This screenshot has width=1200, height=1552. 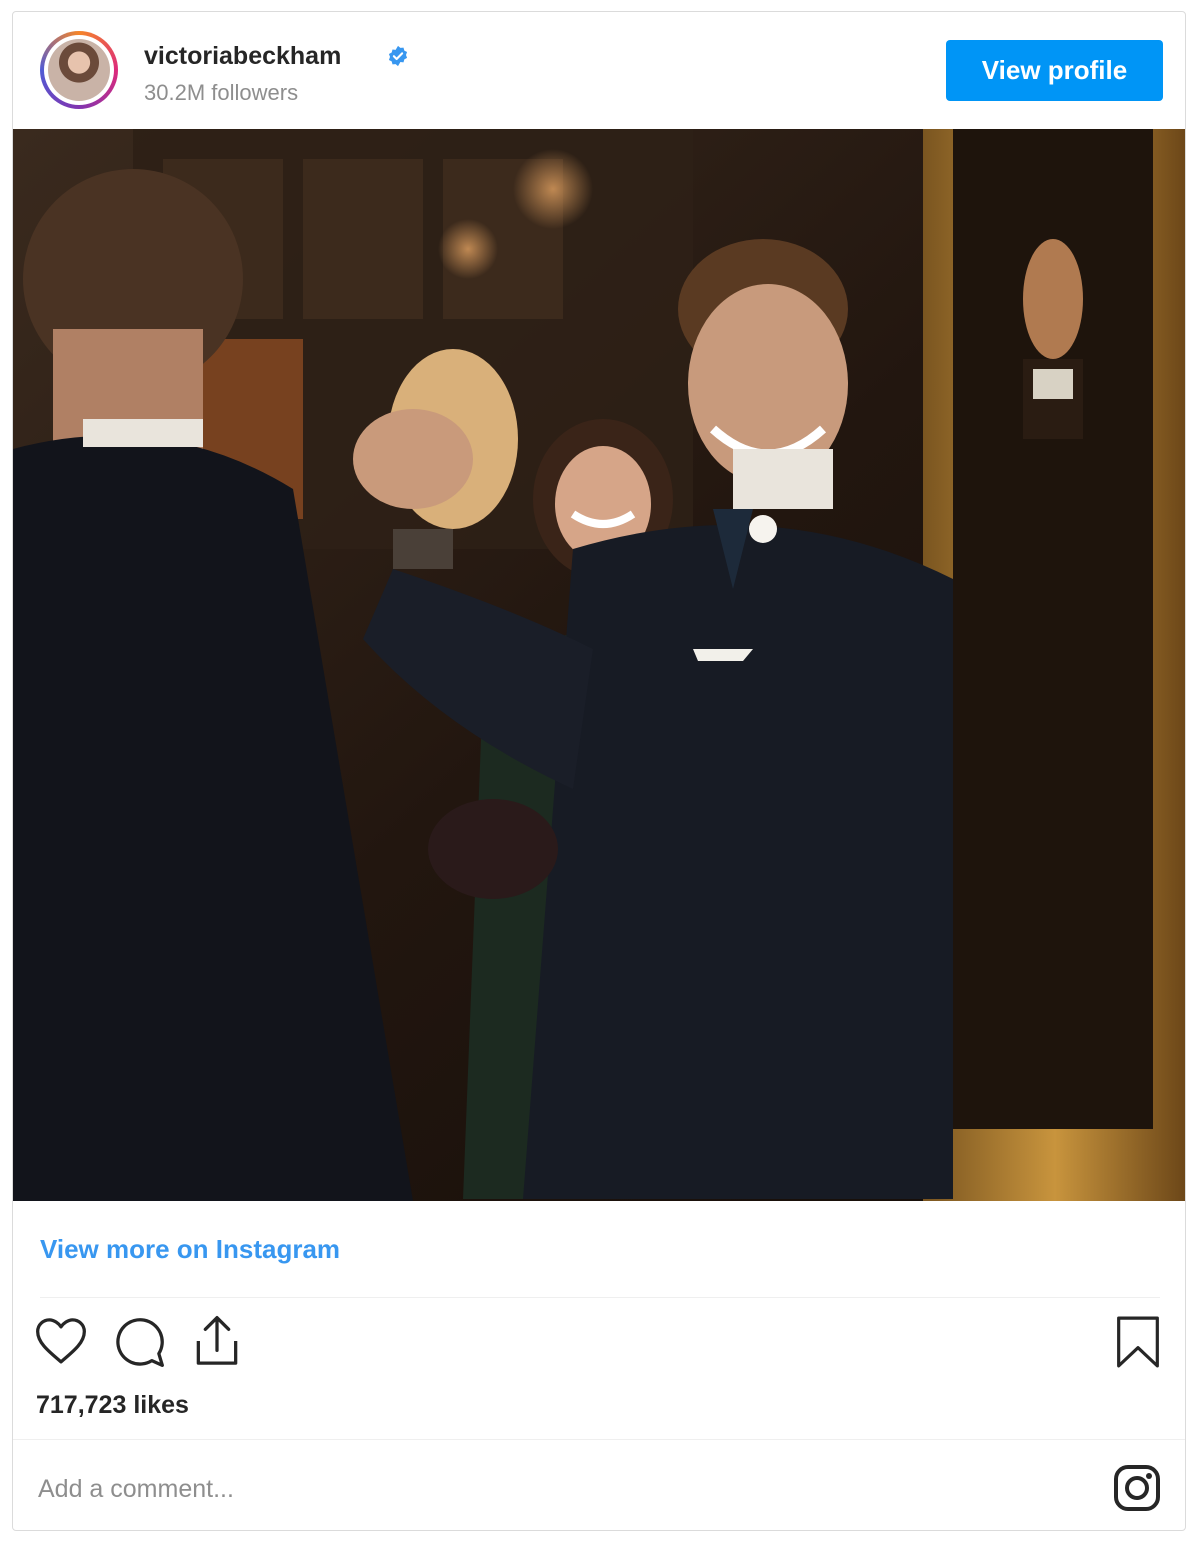 What do you see at coordinates (1054, 70) in the screenshot?
I see `view-profile-button: View profile` at bounding box center [1054, 70].